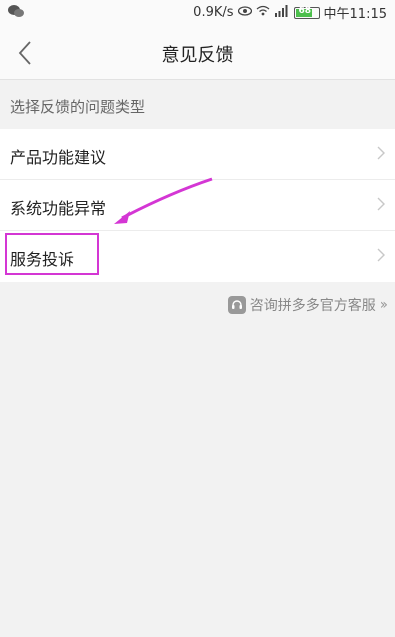 Image resolution: width=395 pixels, height=637 pixels. I want to click on page-title: 意见反馈, so click(197, 55).